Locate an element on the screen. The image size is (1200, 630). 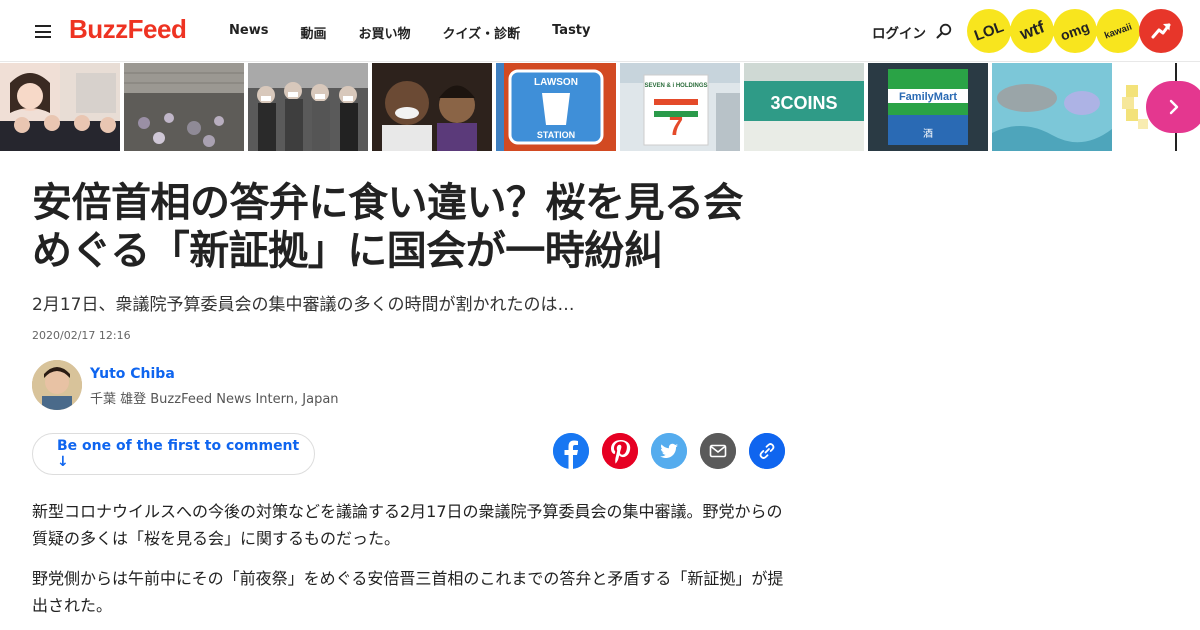
nav-item-tasty: Tasty is located at coordinates (571, 32).